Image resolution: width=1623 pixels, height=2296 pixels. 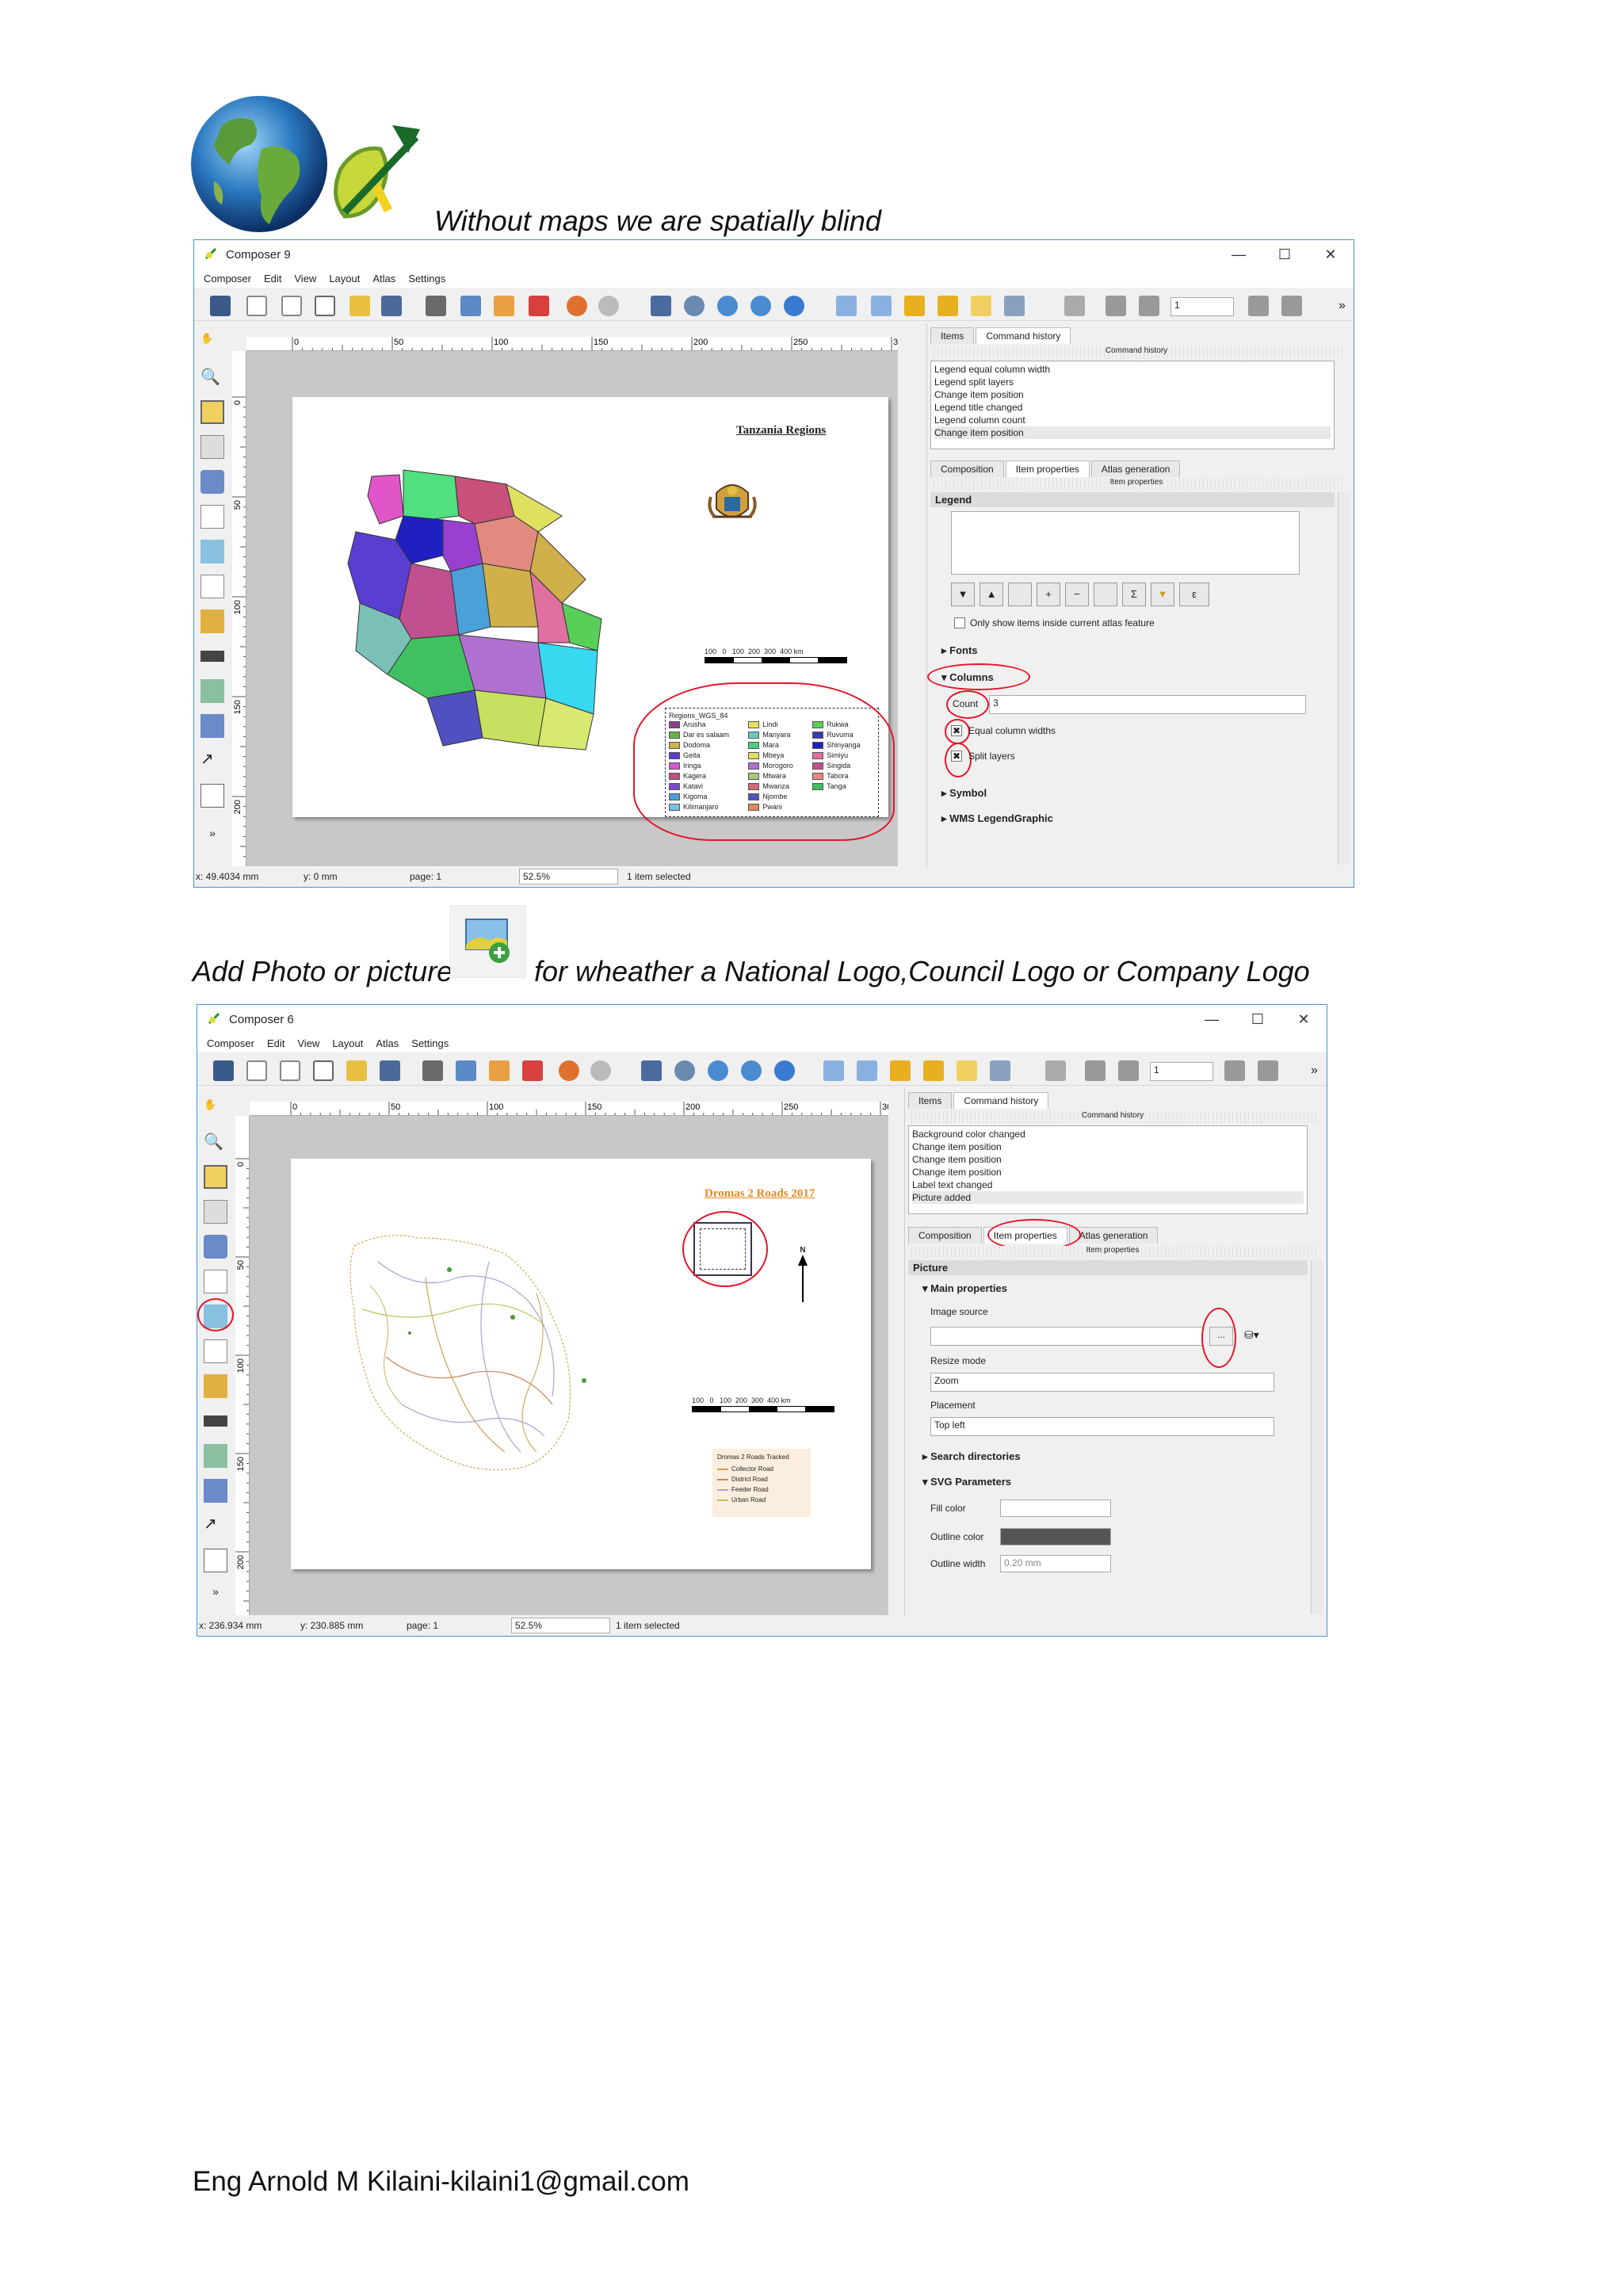 I want to click on sum-icon: Σ, so click(x=1134, y=594).